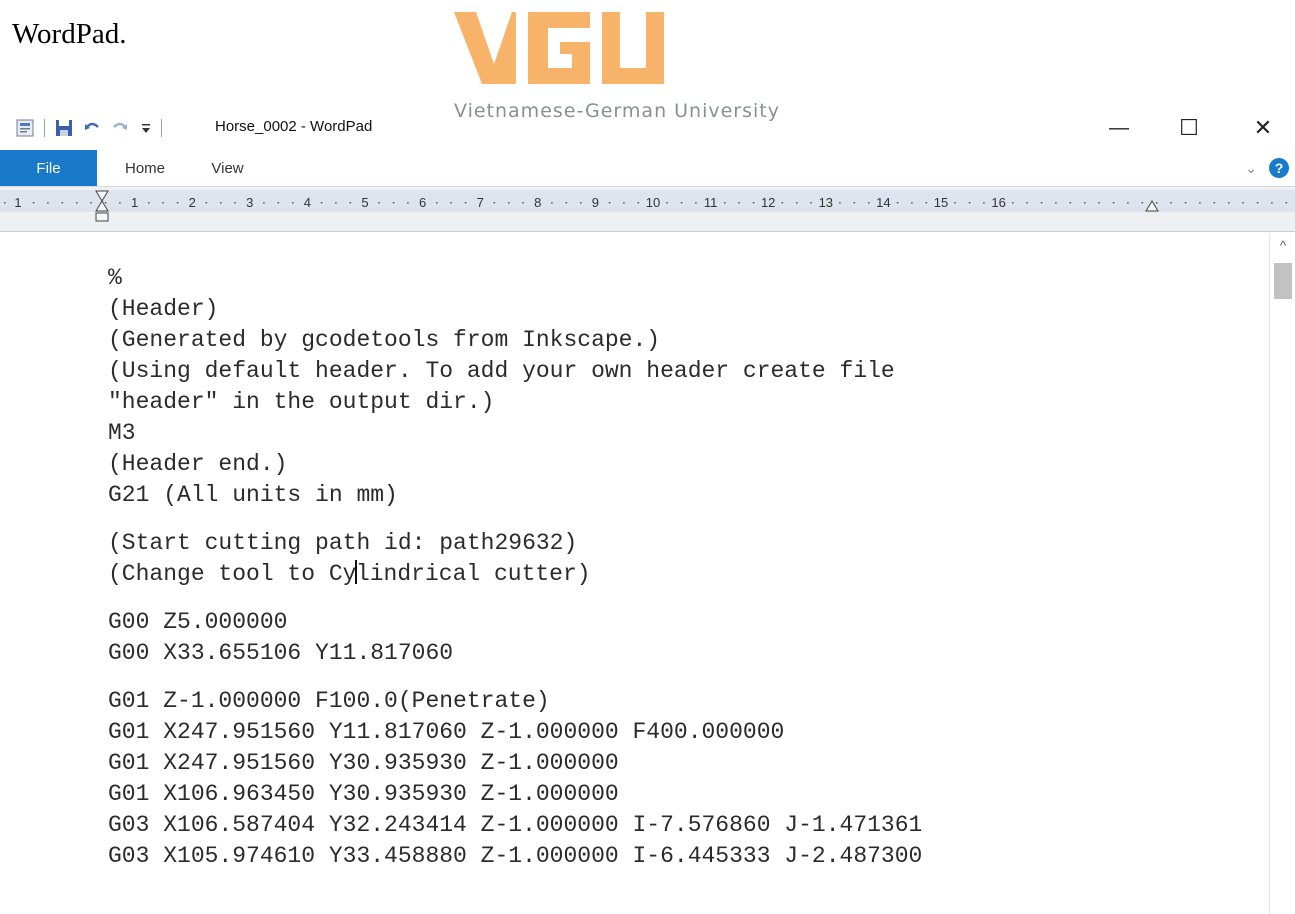  Describe the element at coordinates (515, 701) in the screenshot. I see `text-line: G01 Z-1.000000 F100.0(Penetrate)` at that location.